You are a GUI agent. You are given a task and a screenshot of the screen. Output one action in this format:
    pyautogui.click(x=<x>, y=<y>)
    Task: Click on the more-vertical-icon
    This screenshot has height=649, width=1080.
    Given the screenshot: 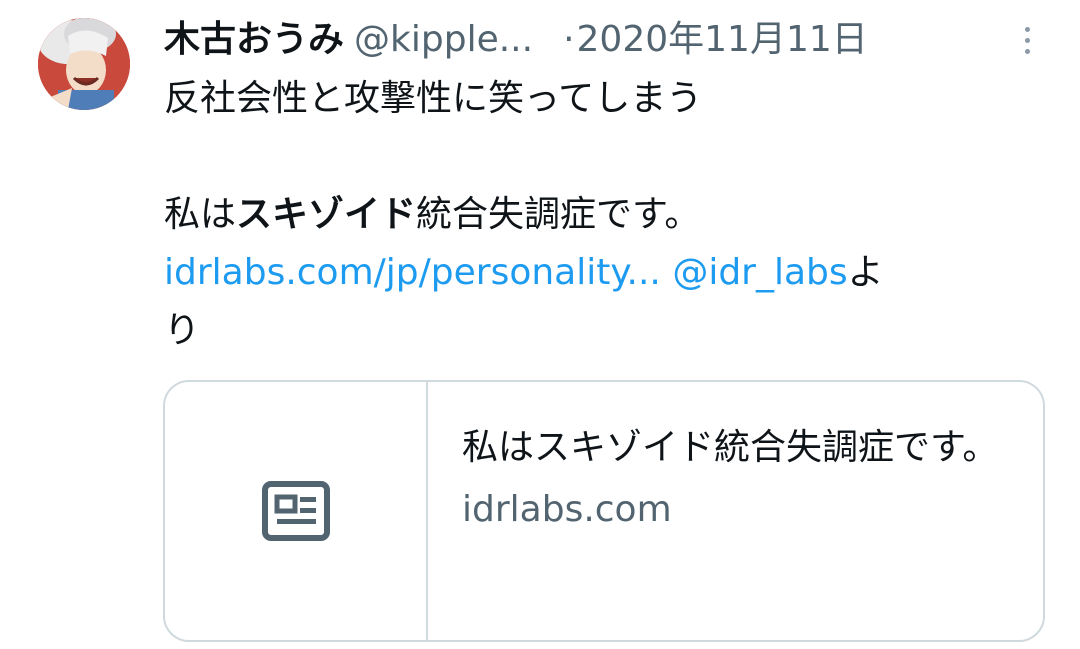 What is the action you would take?
    pyautogui.click(x=1027, y=40)
    